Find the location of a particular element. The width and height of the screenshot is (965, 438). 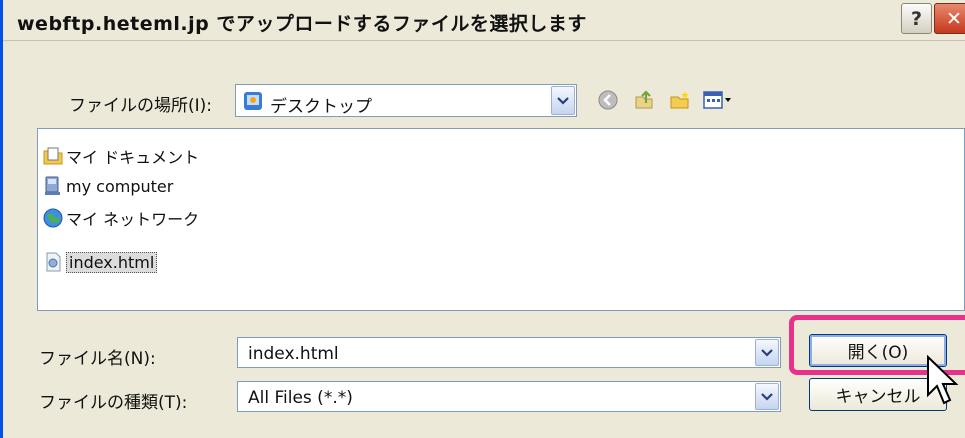

filename-dropdown-arrow is located at coordinates (767, 352).